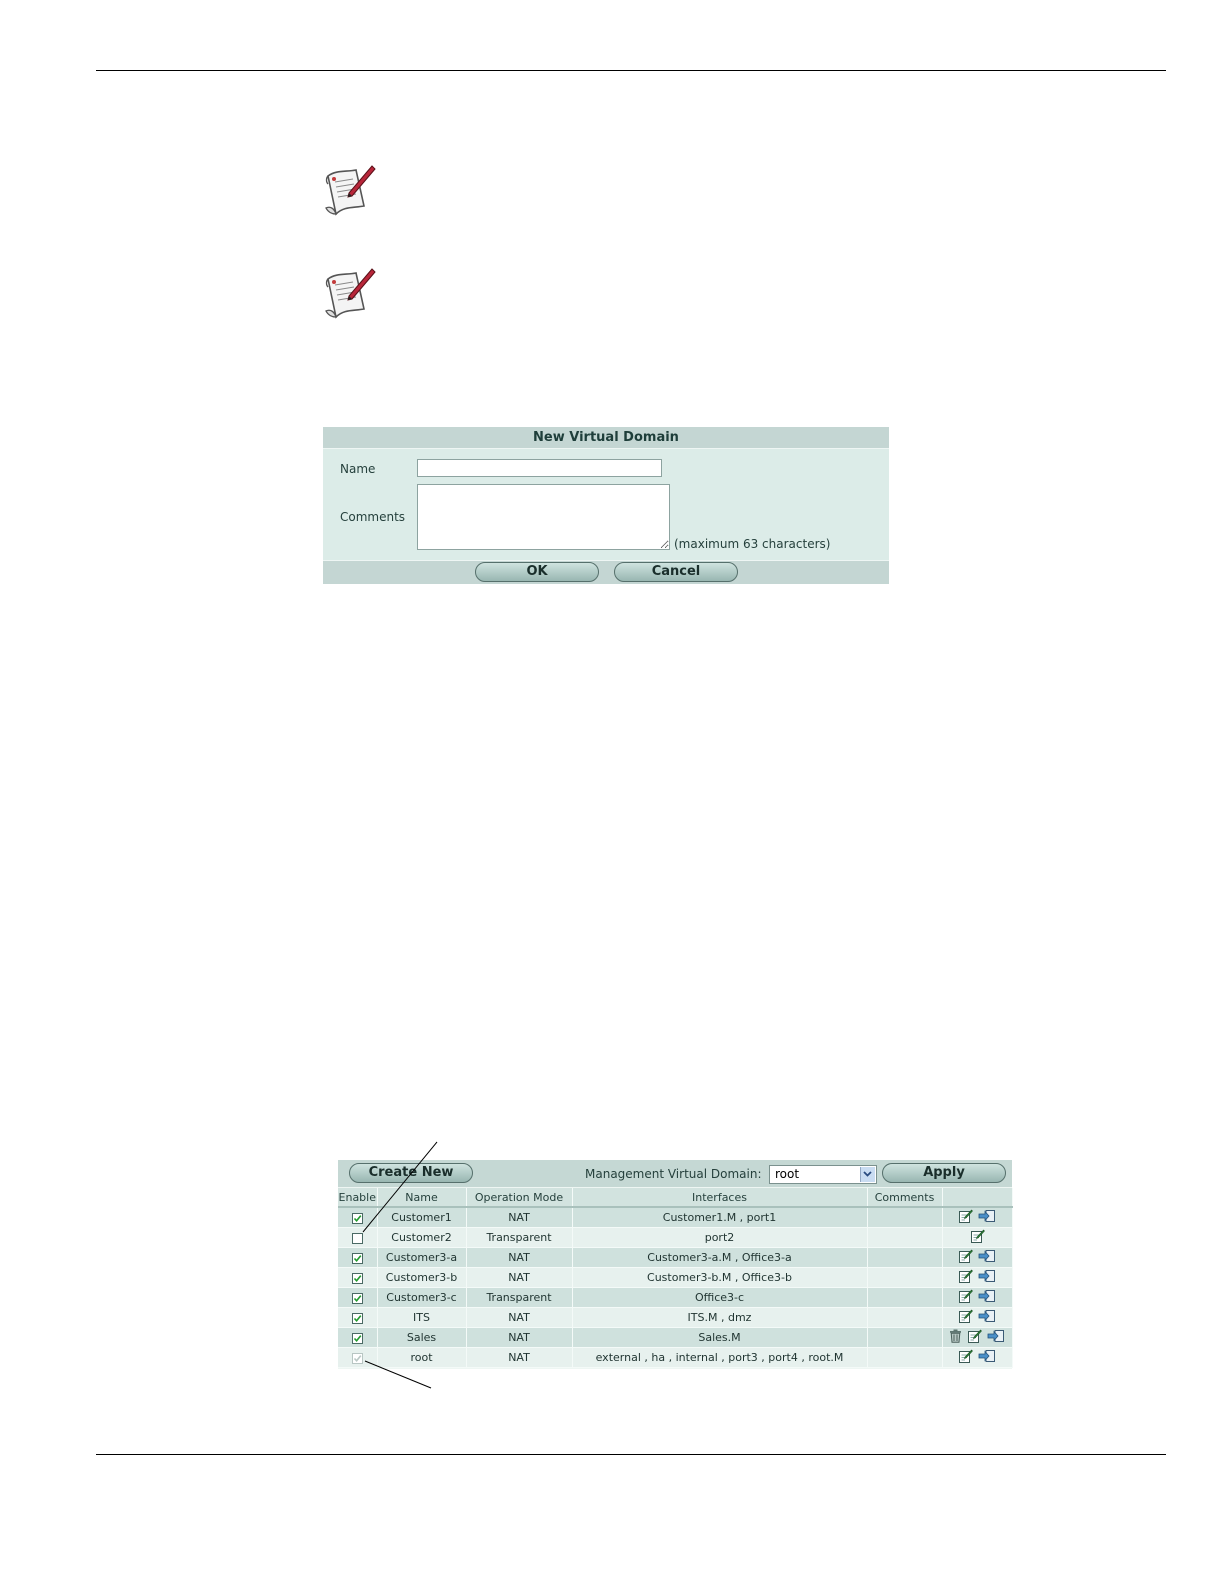 Image resolution: width=1224 pixels, height=1584 pixels. I want to click on management-vdom-label: Management Virtual Domain:, so click(673, 1174).